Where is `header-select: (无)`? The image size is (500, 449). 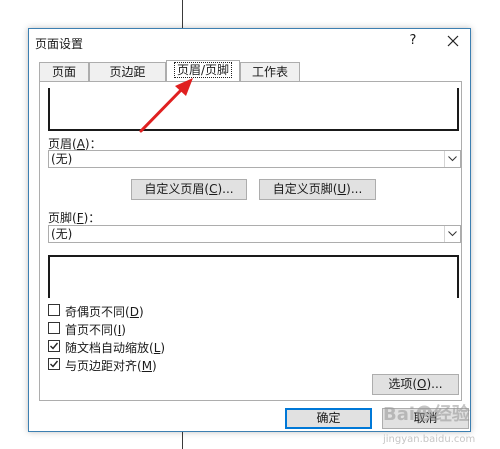 header-select: (无) is located at coordinates (254, 159).